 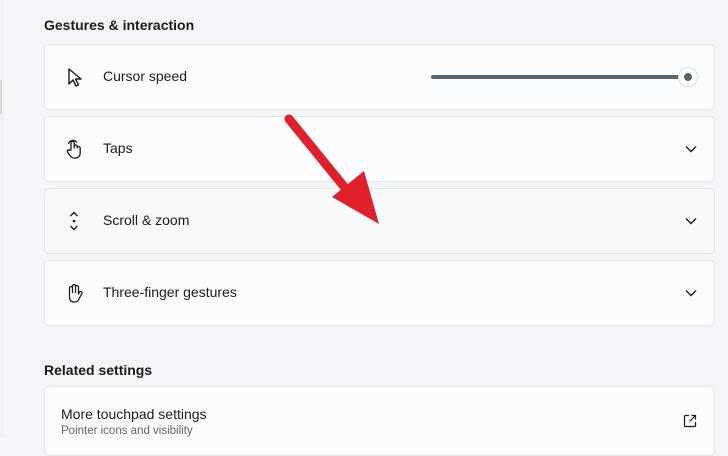 What do you see at coordinates (558, 77) in the screenshot?
I see `cursor-speed-slider-track` at bounding box center [558, 77].